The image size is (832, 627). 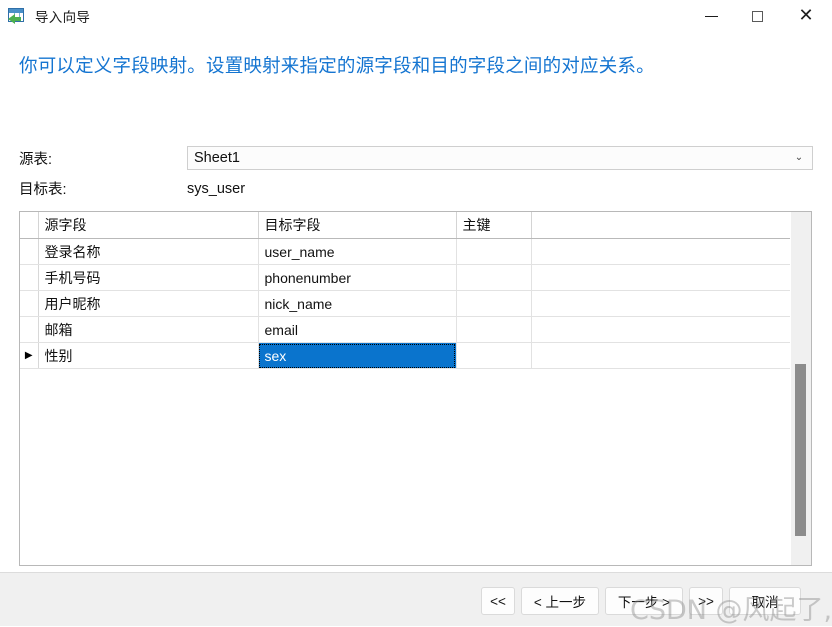 What do you see at coordinates (148, 303) in the screenshot?
I see `cell-source-field: 用户昵称` at bounding box center [148, 303].